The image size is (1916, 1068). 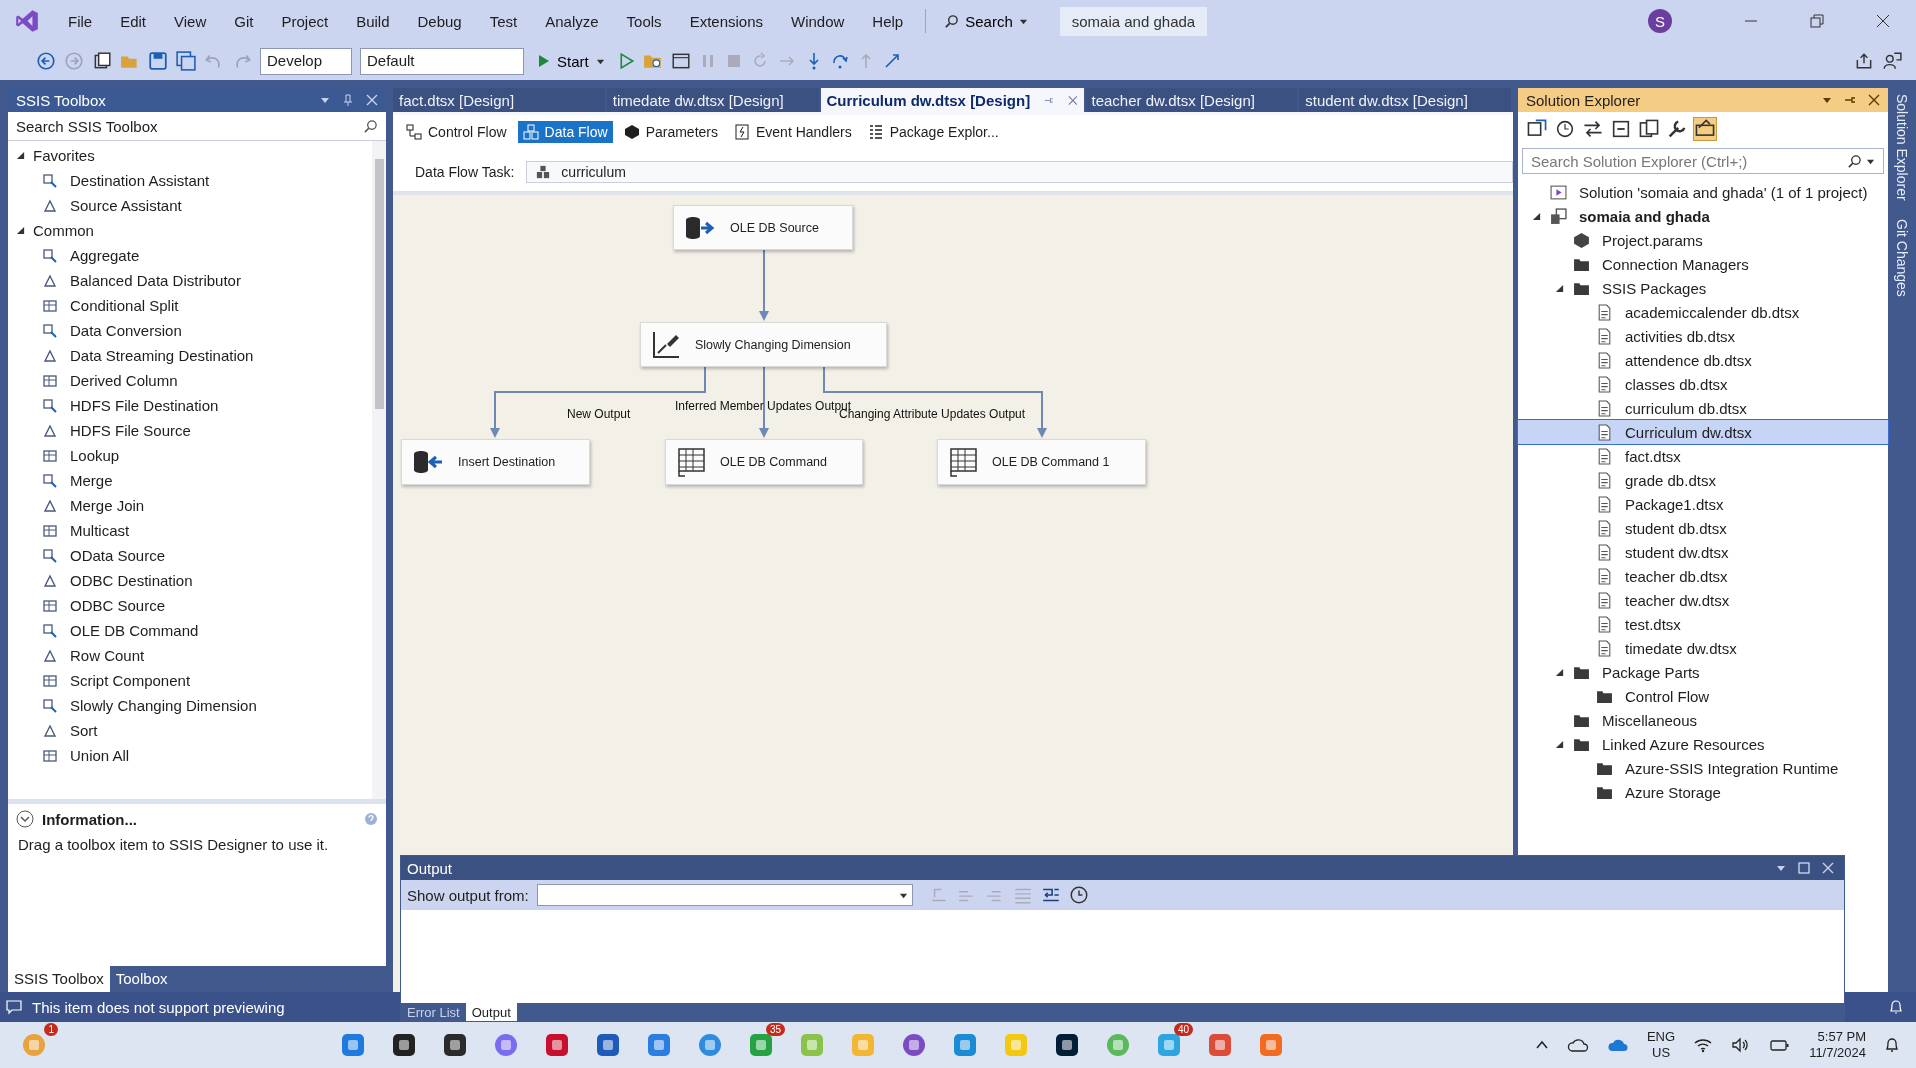 I want to click on toolbox-item: Source Assistant, so click(x=126, y=205).